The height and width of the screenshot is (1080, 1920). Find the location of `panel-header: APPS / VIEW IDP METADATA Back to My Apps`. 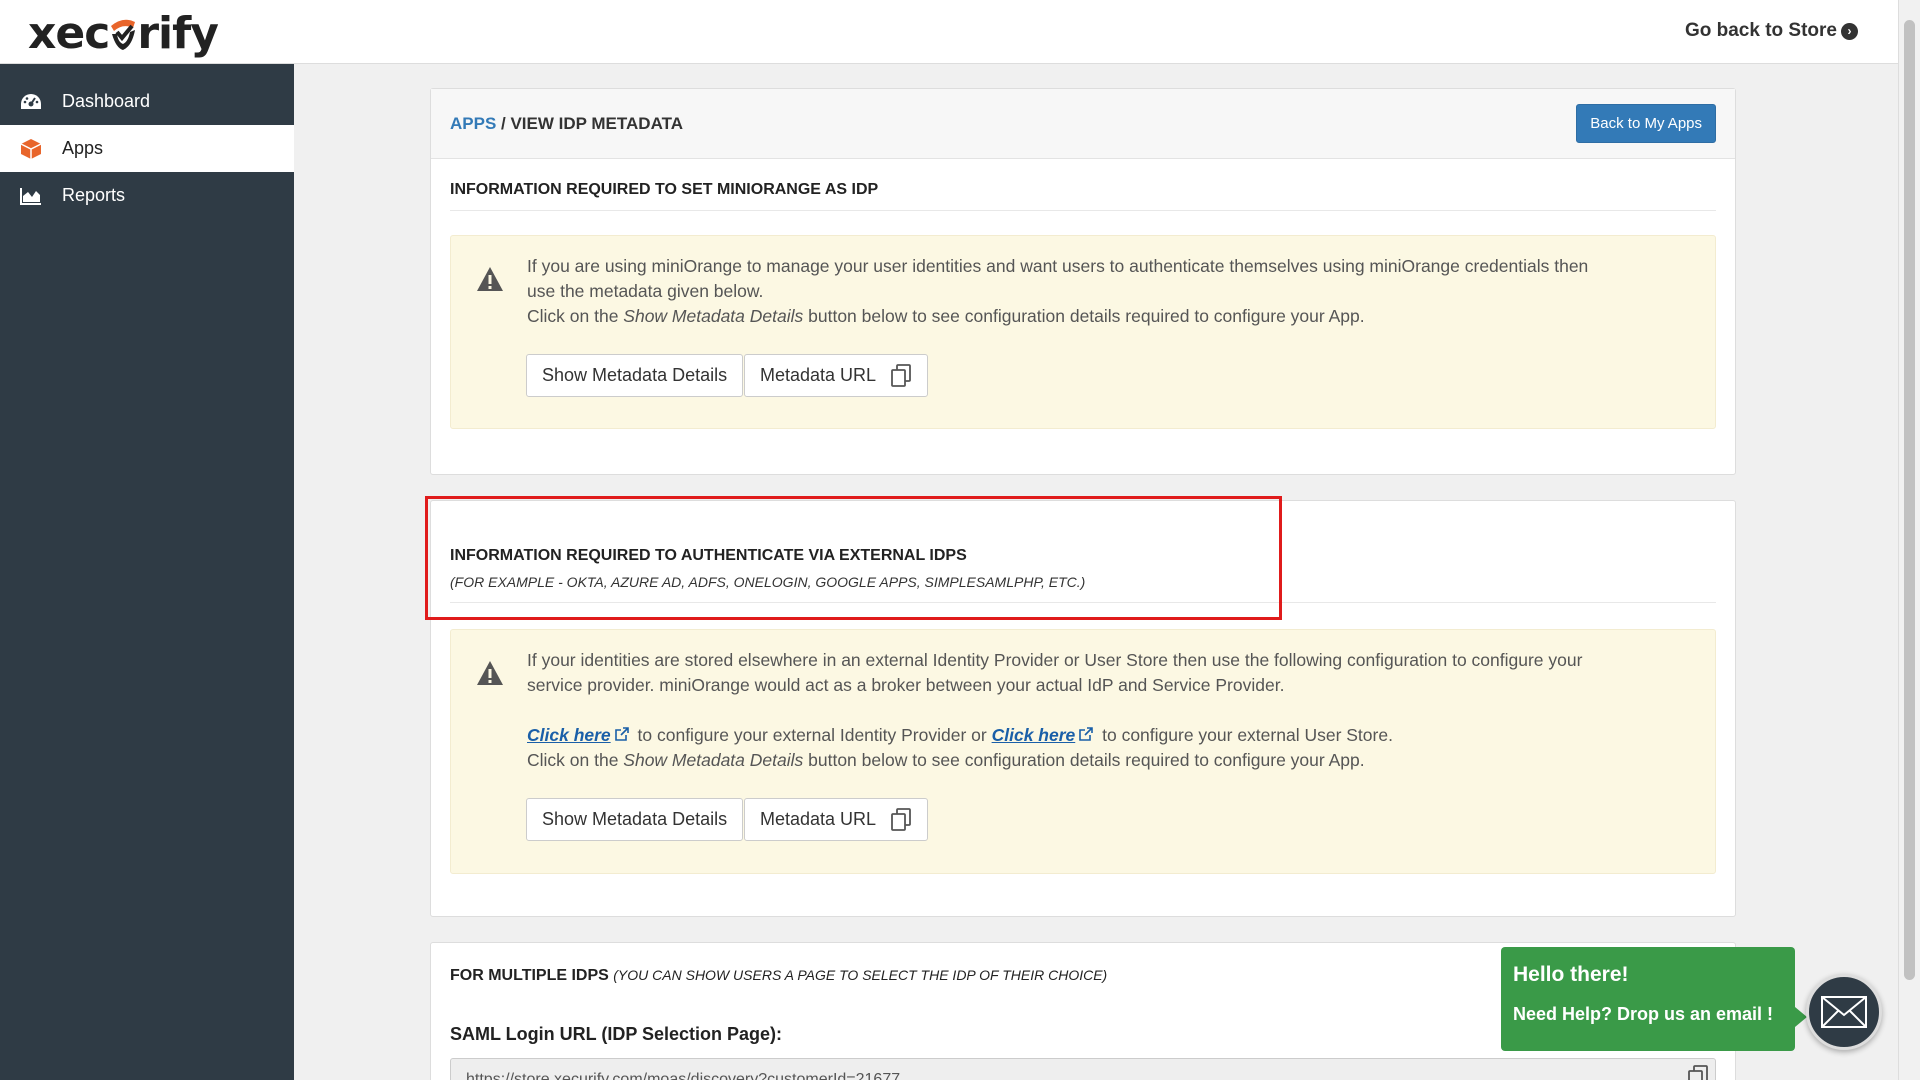

panel-header: APPS / VIEW IDP METADATA Back to My Apps is located at coordinates (1083, 124).